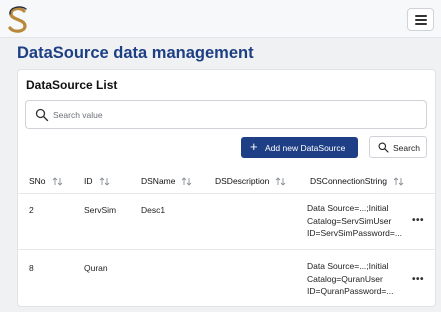  I want to click on column-header-dsdescription: DSDescription, so click(250, 181).